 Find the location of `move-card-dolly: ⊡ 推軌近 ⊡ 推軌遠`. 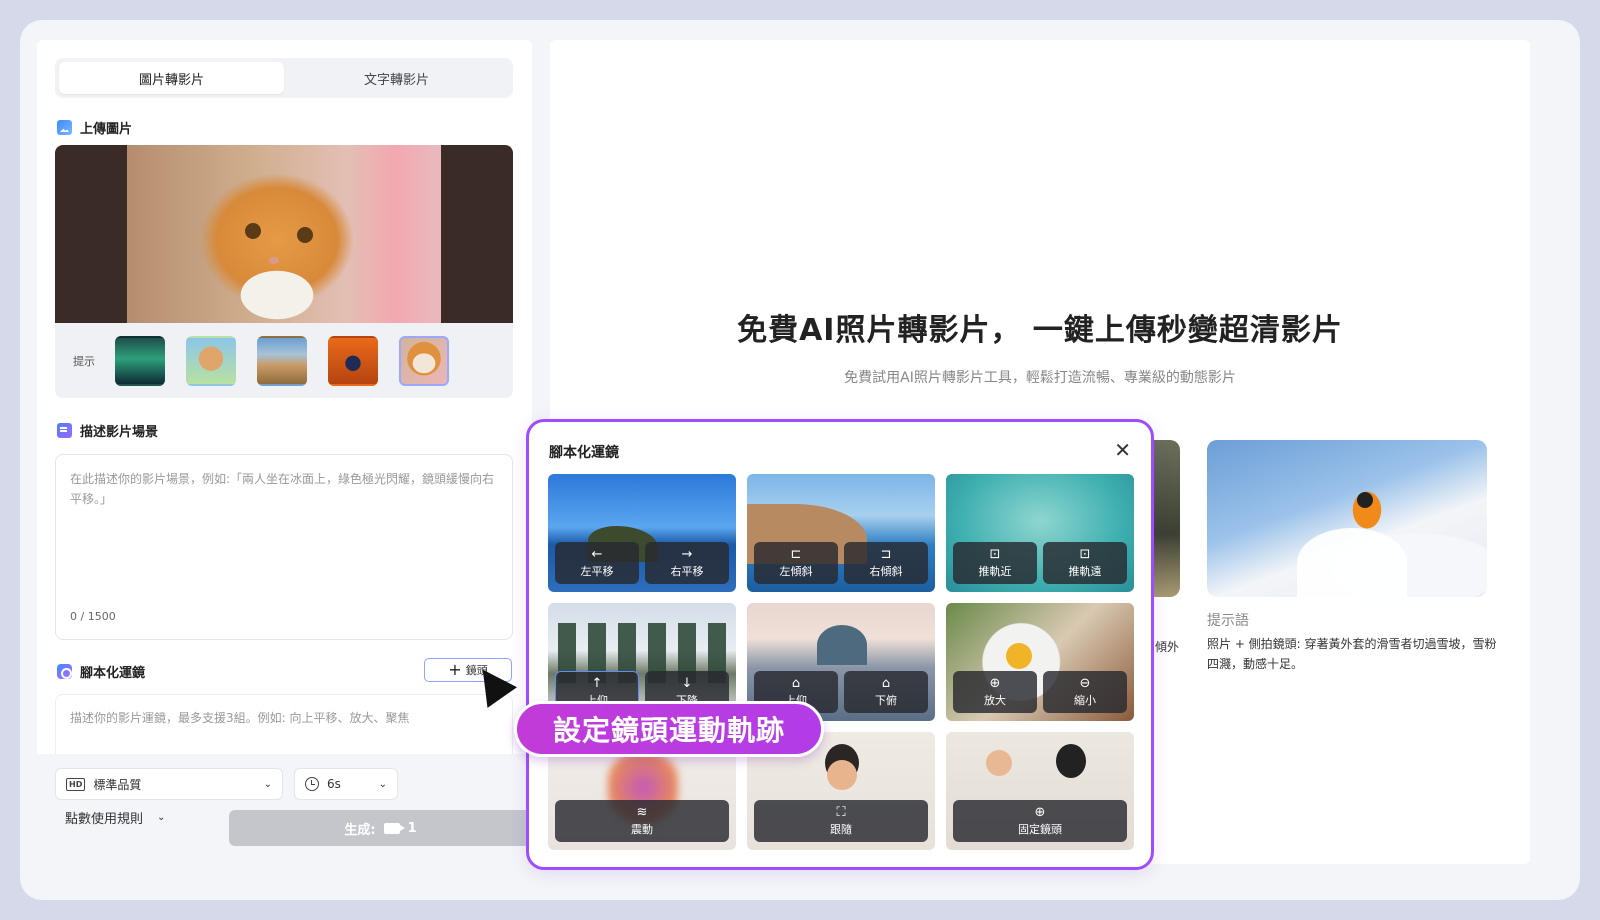

move-card-dolly: ⊡ 推軌近 ⊡ 推軌遠 is located at coordinates (1040, 533).